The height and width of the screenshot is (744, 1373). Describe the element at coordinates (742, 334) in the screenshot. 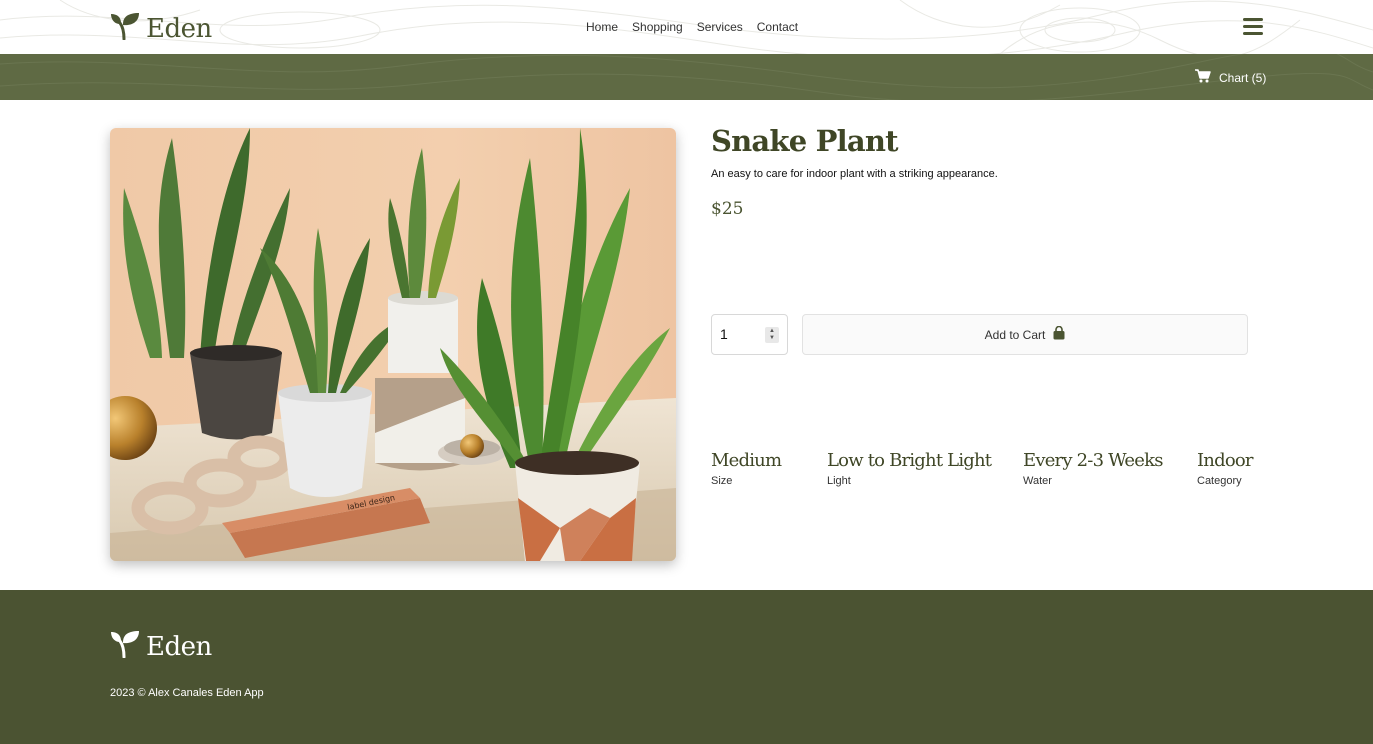

I see `quantity-input` at that location.